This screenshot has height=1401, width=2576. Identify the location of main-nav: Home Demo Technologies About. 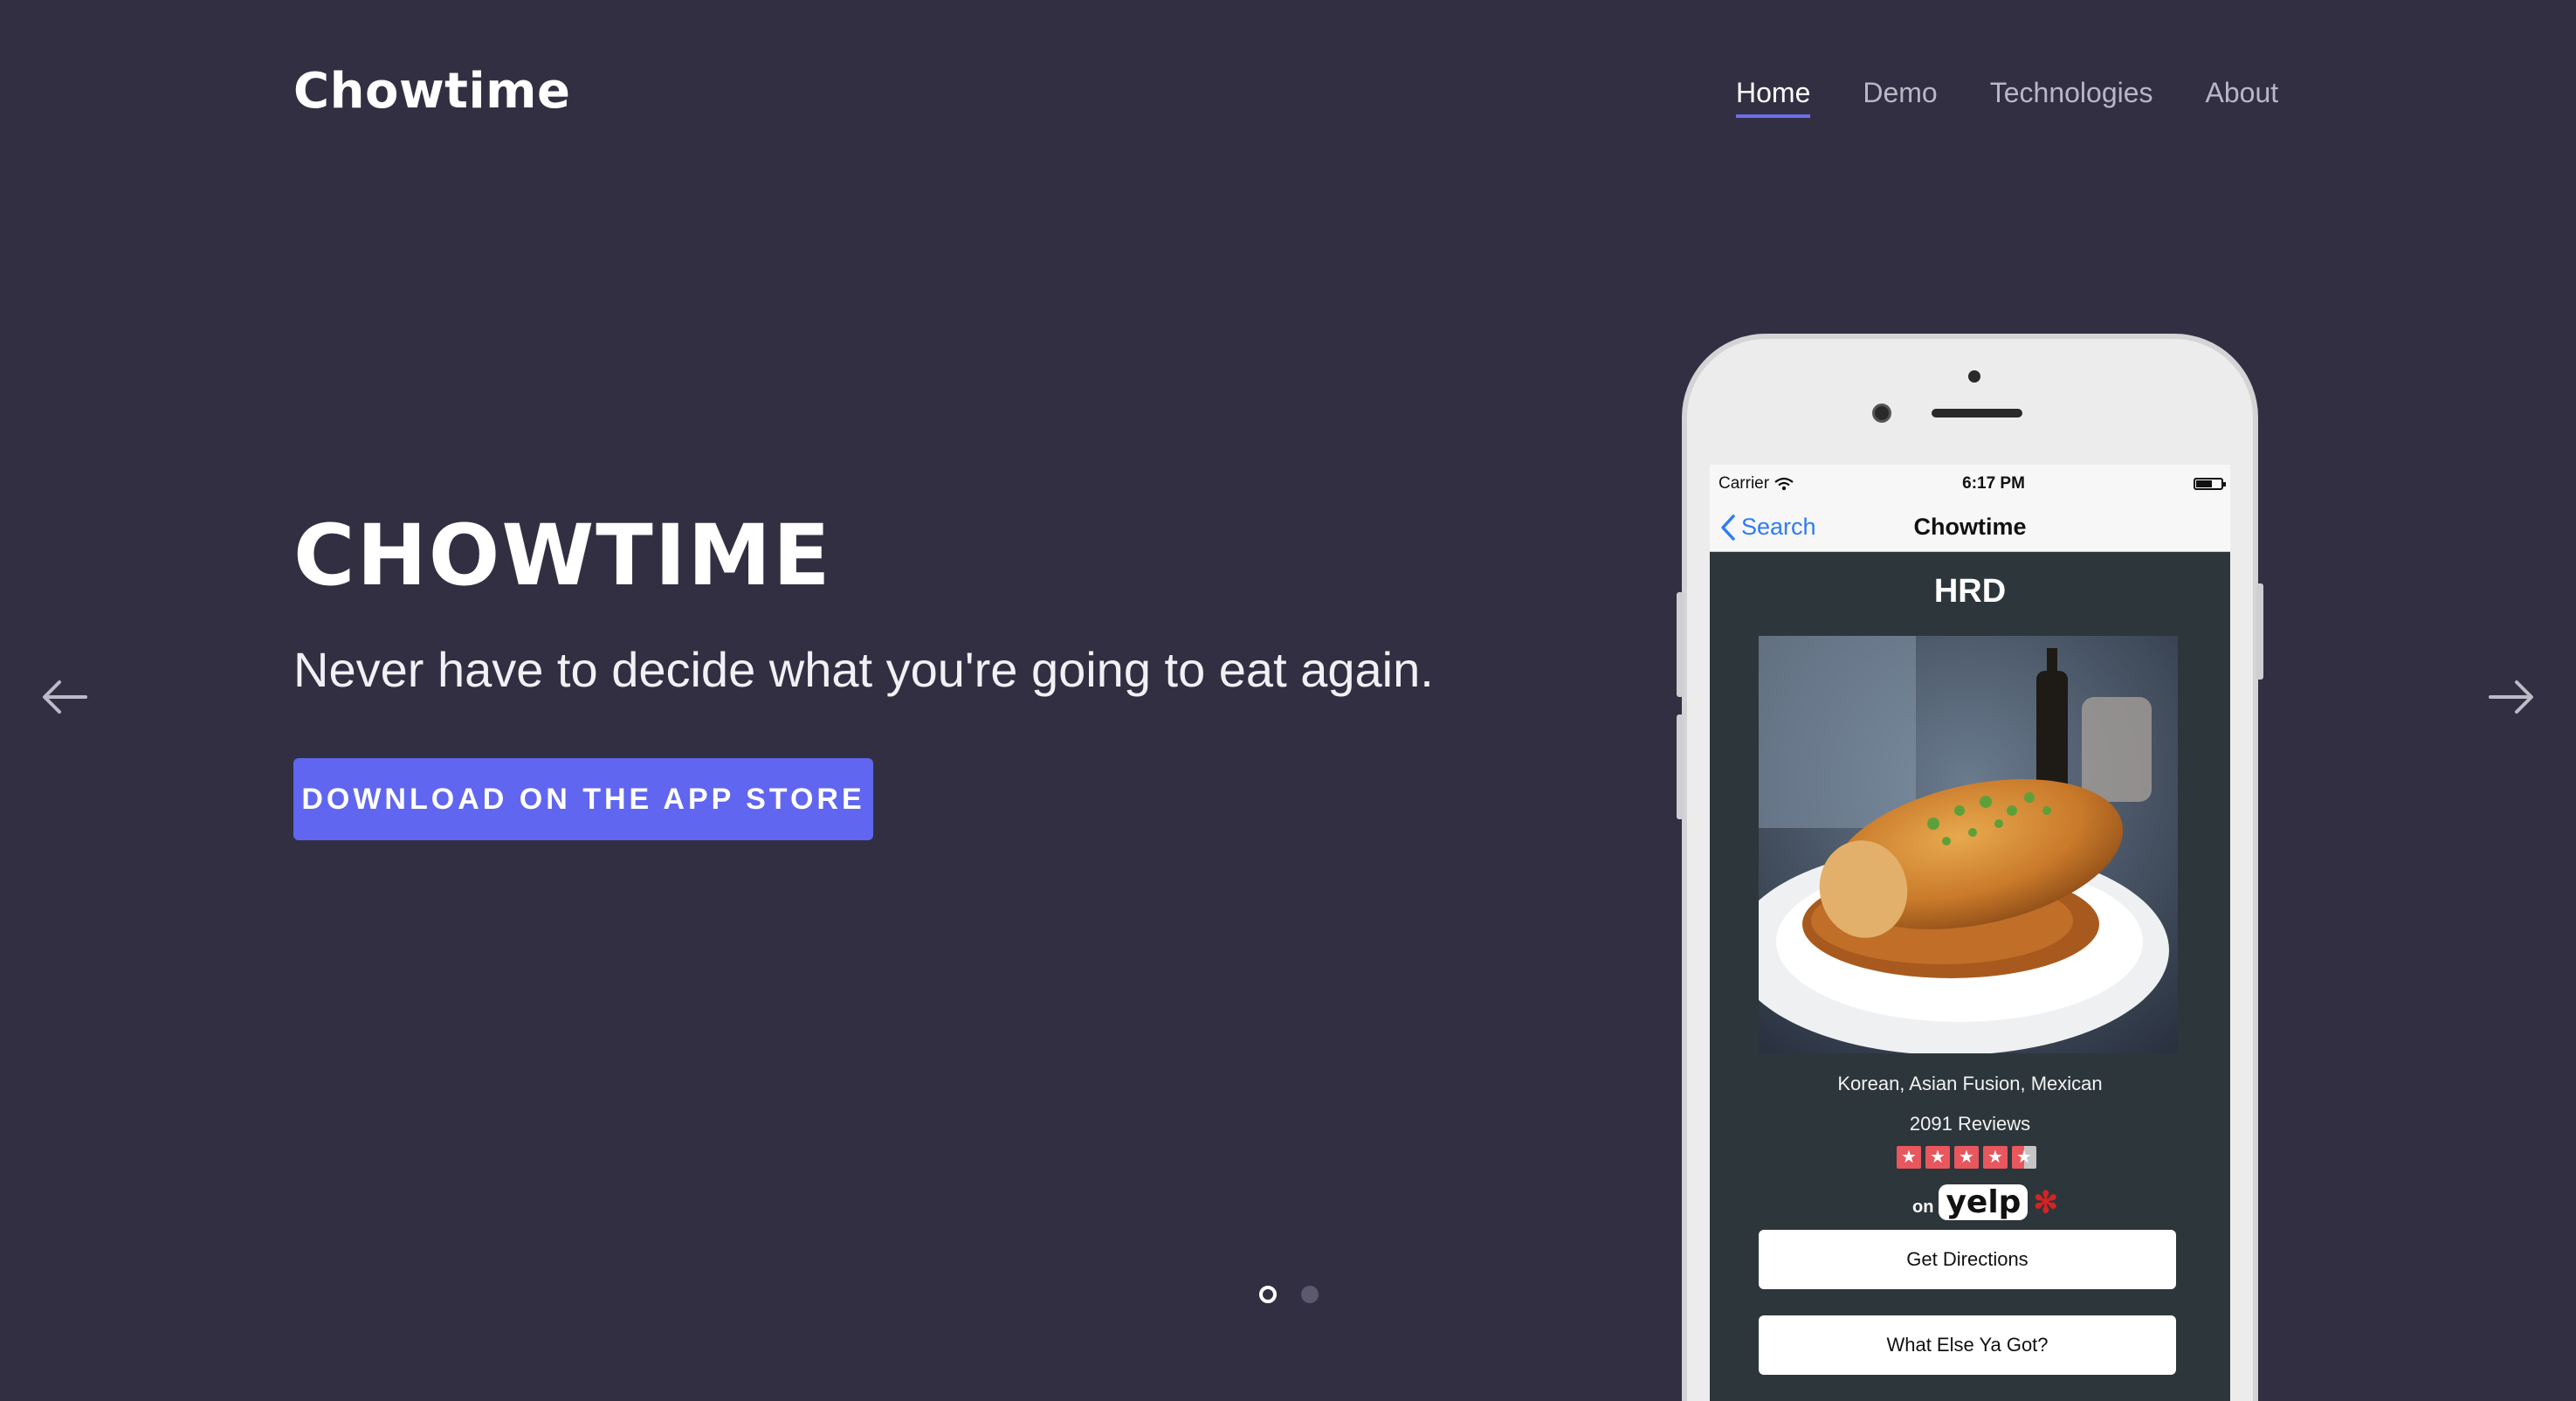
(2007, 98).